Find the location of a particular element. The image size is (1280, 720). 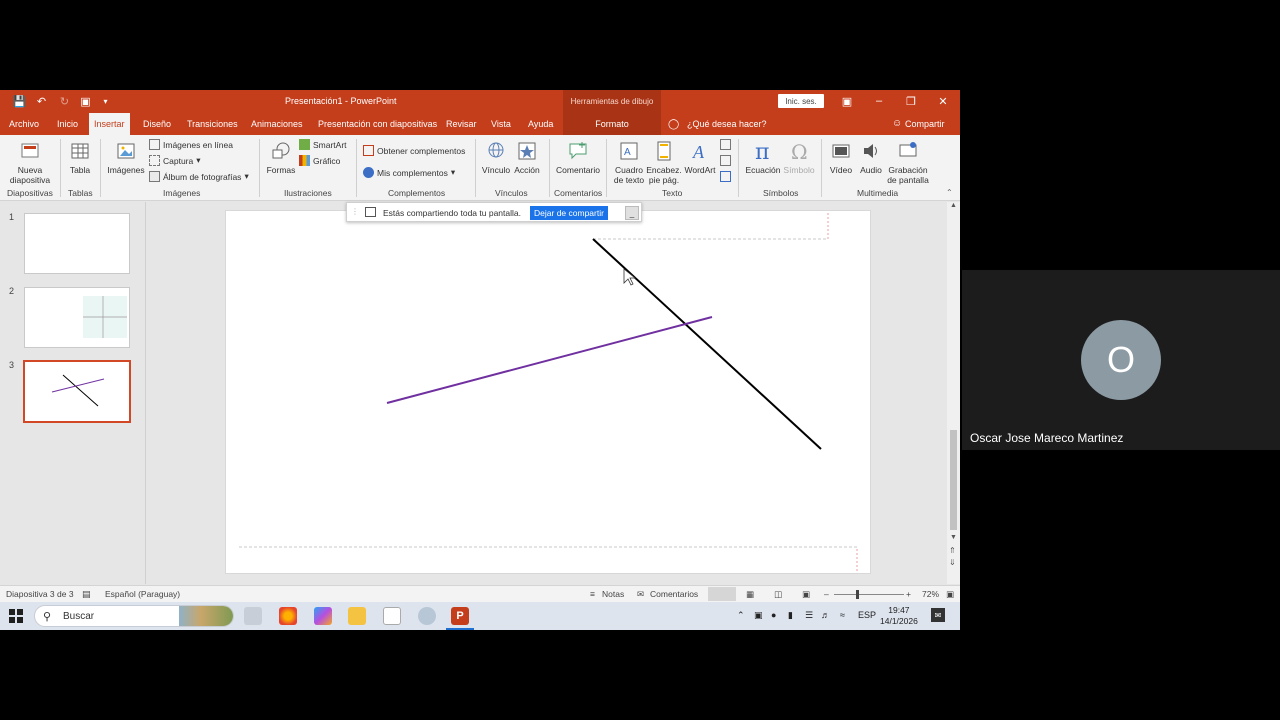

signin-button: Inic. ses. is located at coordinates (801, 101).